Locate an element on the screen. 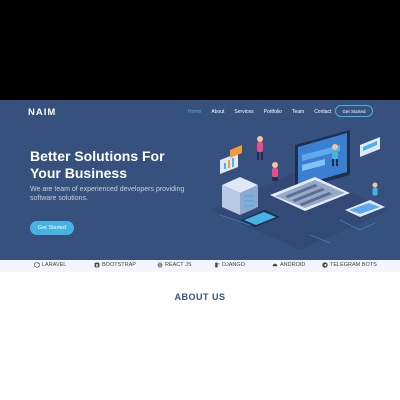  client-label: TELEGRAM BOTS is located at coordinates (353, 265).